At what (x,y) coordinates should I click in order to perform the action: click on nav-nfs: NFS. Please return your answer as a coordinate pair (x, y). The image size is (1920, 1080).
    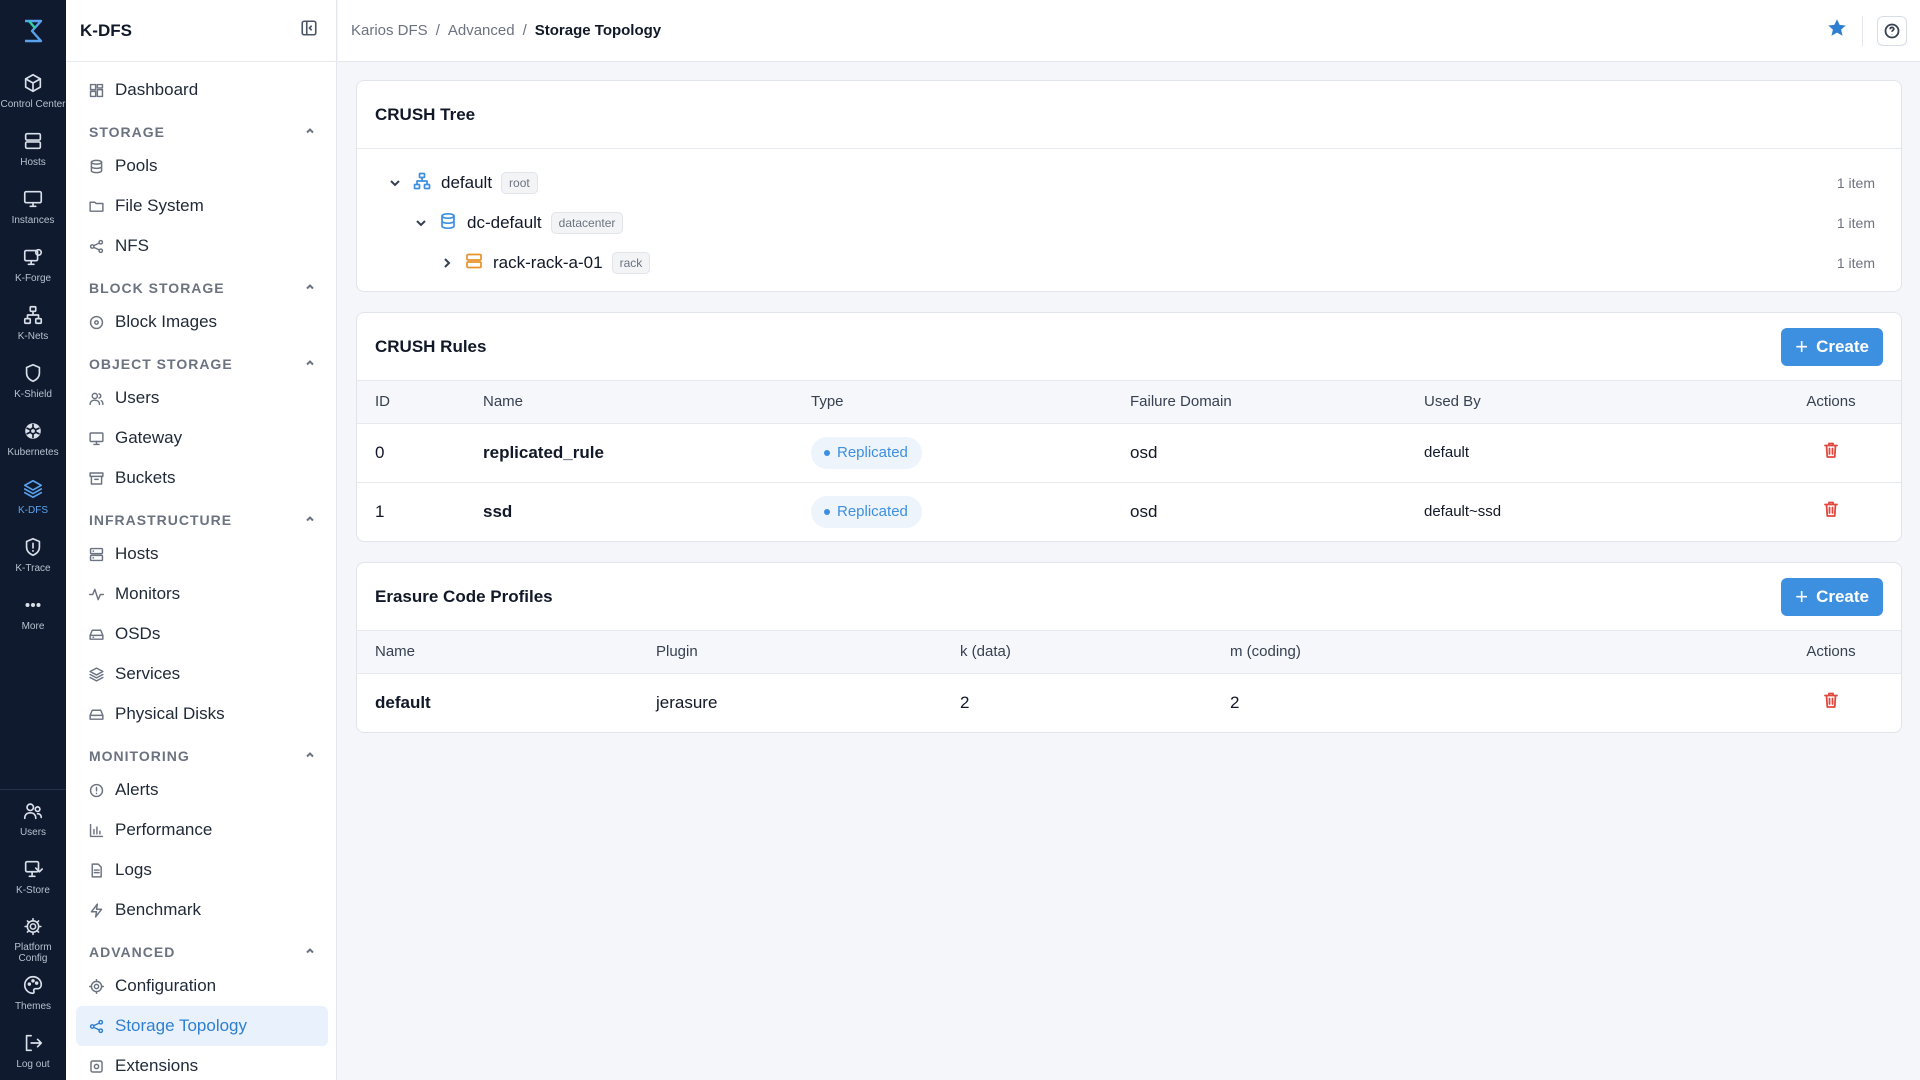
    Looking at the image, I should click on (202, 246).